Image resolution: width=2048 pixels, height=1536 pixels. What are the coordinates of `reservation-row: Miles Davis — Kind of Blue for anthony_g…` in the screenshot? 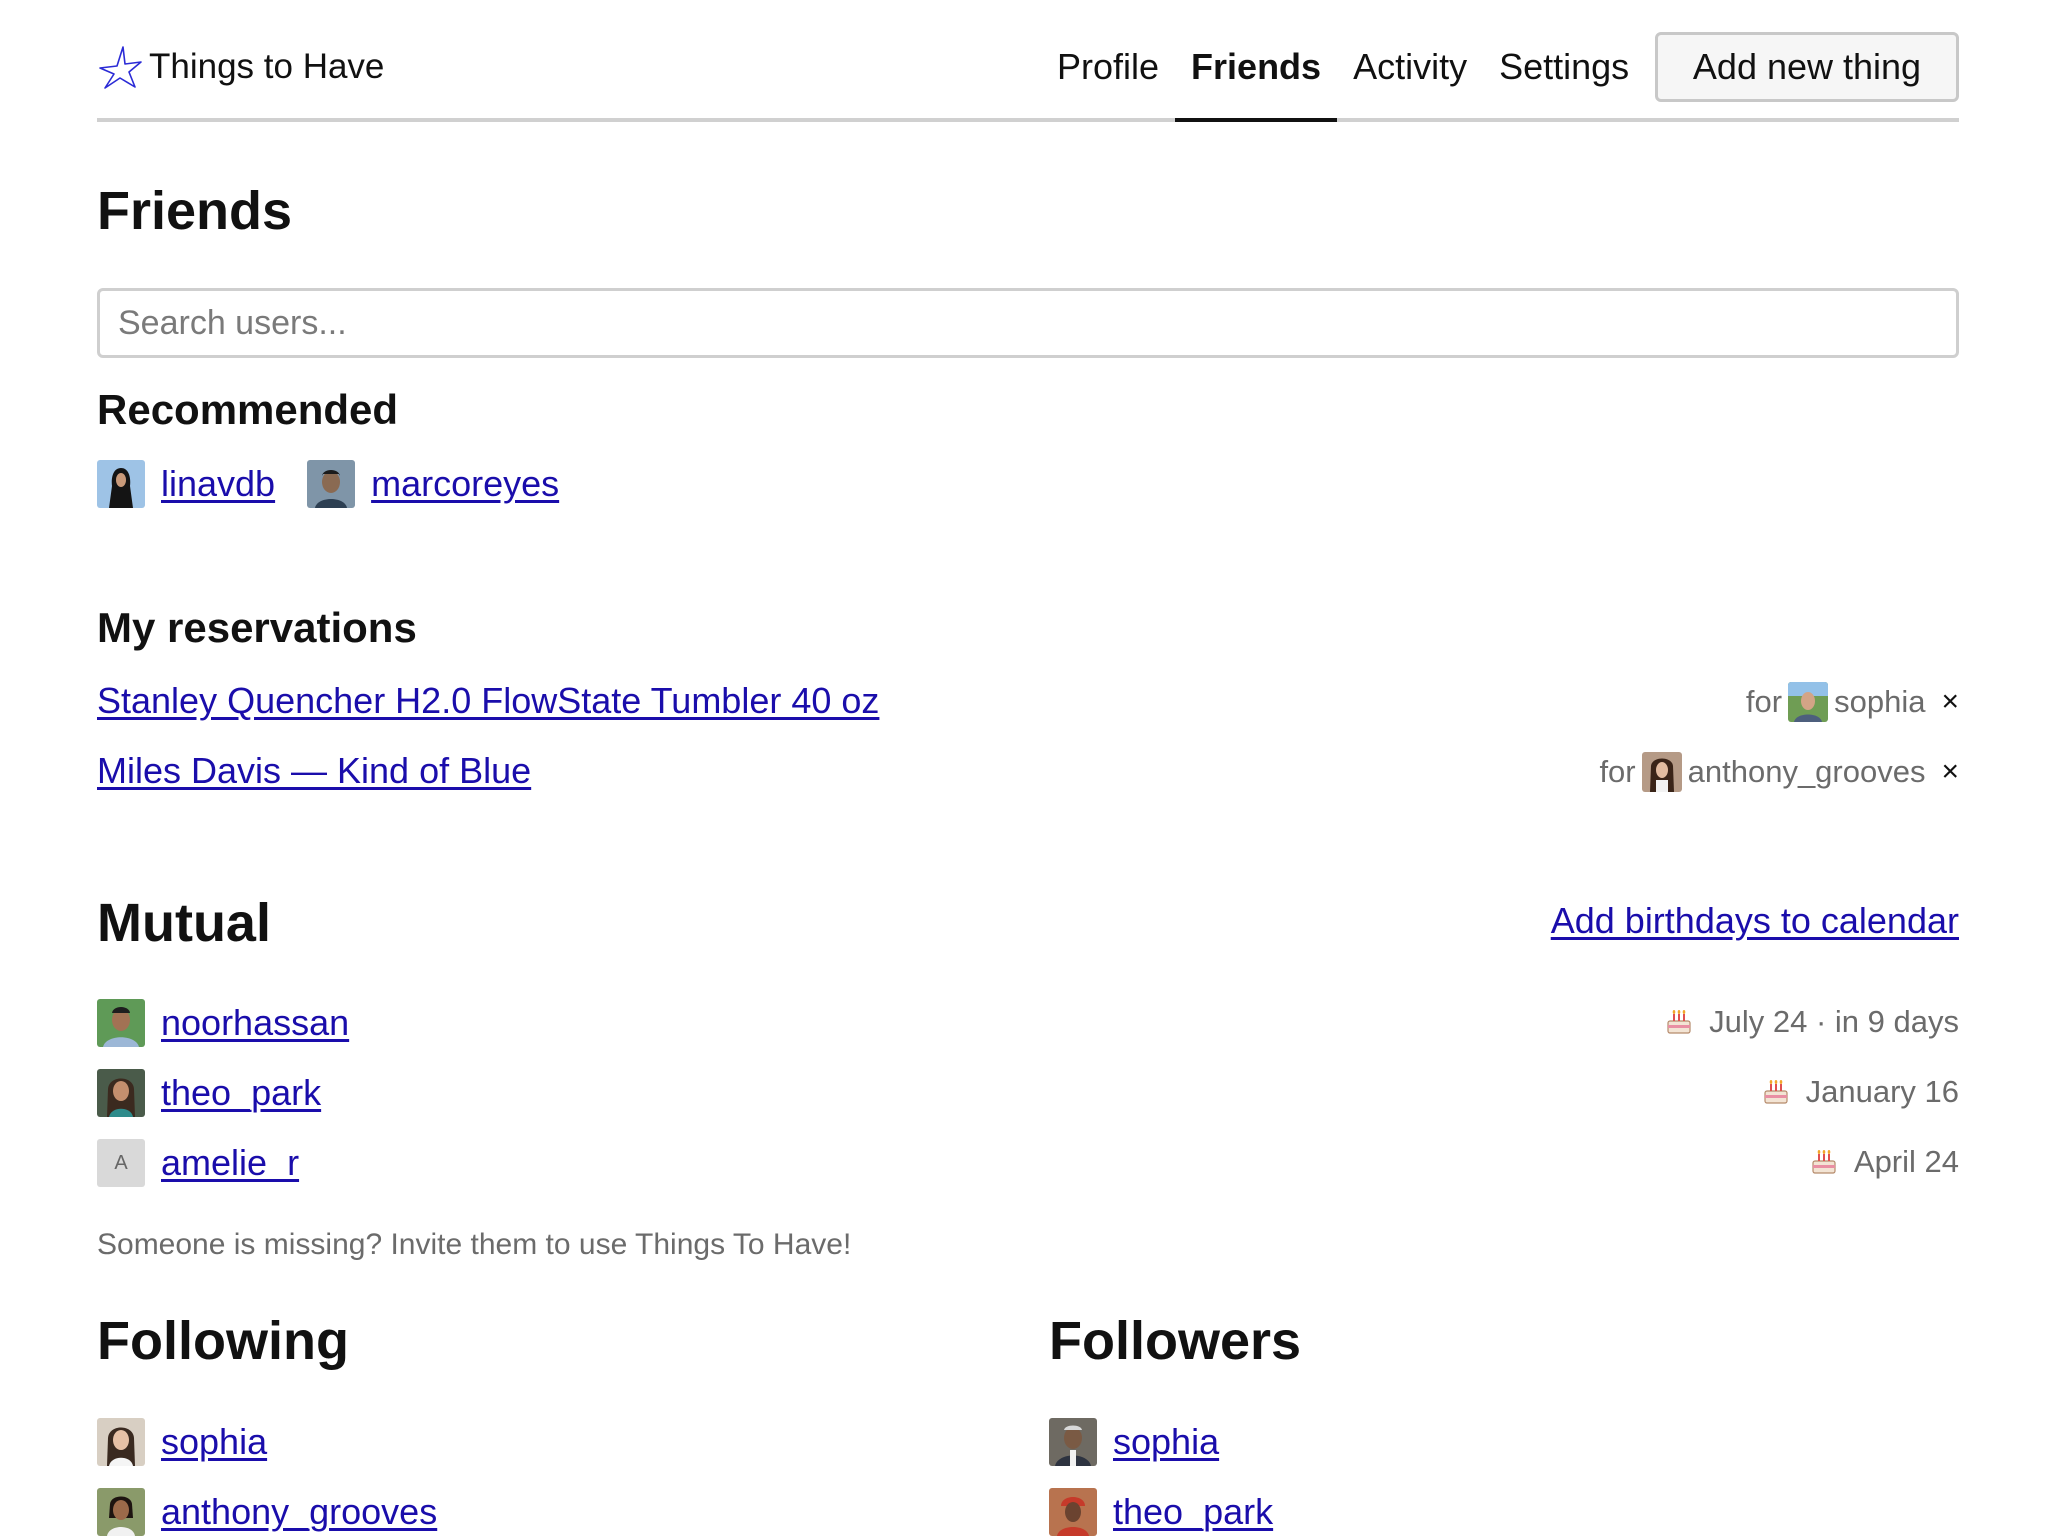 It's located at (1028, 775).